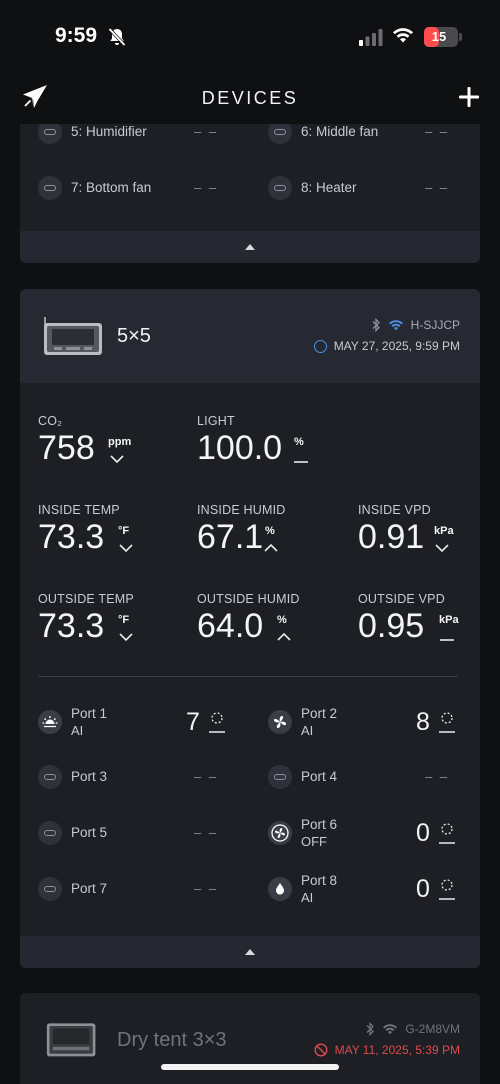 The width and height of the screenshot is (500, 1084). What do you see at coordinates (73, 336) in the screenshot?
I see `controller-device-icon` at bounding box center [73, 336].